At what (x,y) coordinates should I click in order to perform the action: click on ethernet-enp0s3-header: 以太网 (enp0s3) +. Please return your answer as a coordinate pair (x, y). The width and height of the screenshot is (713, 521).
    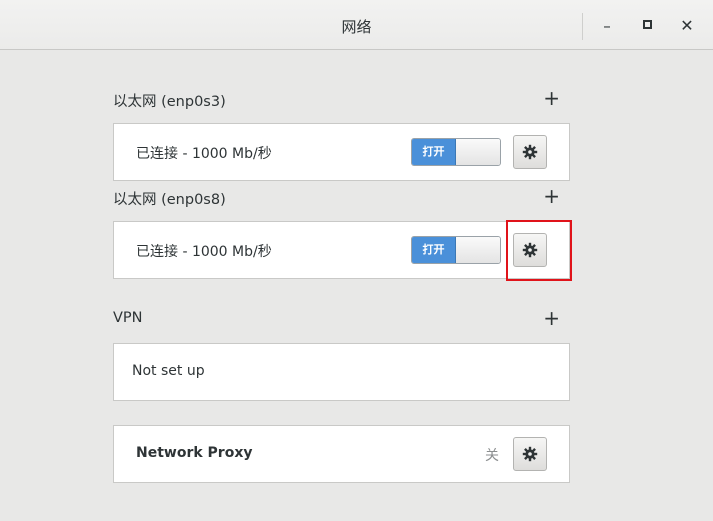
    Looking at the image, I should click on (341, 99).